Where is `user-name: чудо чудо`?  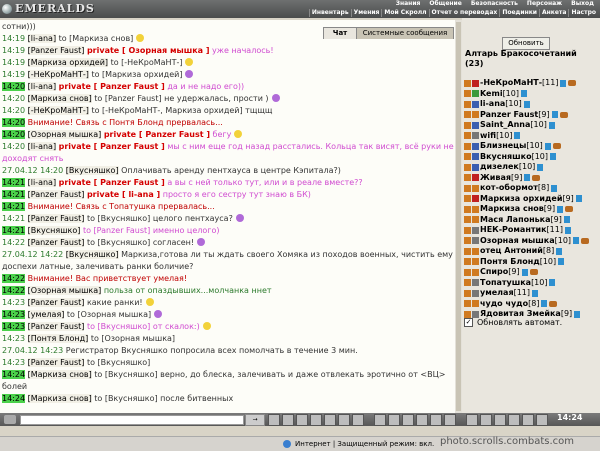 user-name: чудо чудо is located at coordinates (504, 304).